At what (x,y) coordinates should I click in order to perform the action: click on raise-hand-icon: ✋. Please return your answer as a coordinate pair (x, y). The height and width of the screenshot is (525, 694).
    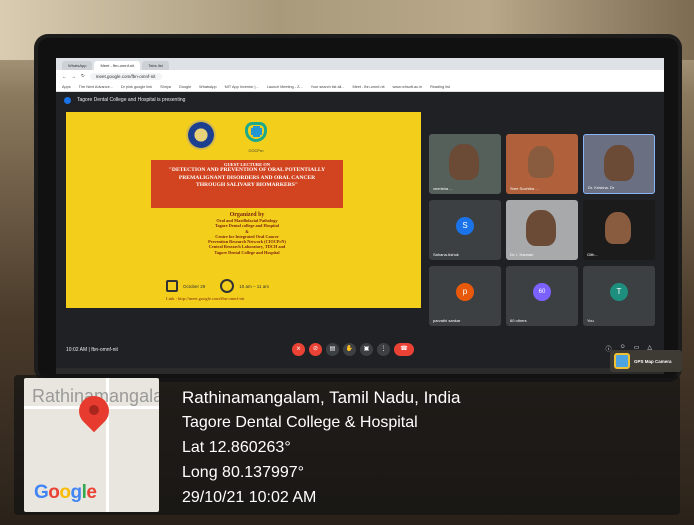
    Looking at the image, I should click on (349, 349).